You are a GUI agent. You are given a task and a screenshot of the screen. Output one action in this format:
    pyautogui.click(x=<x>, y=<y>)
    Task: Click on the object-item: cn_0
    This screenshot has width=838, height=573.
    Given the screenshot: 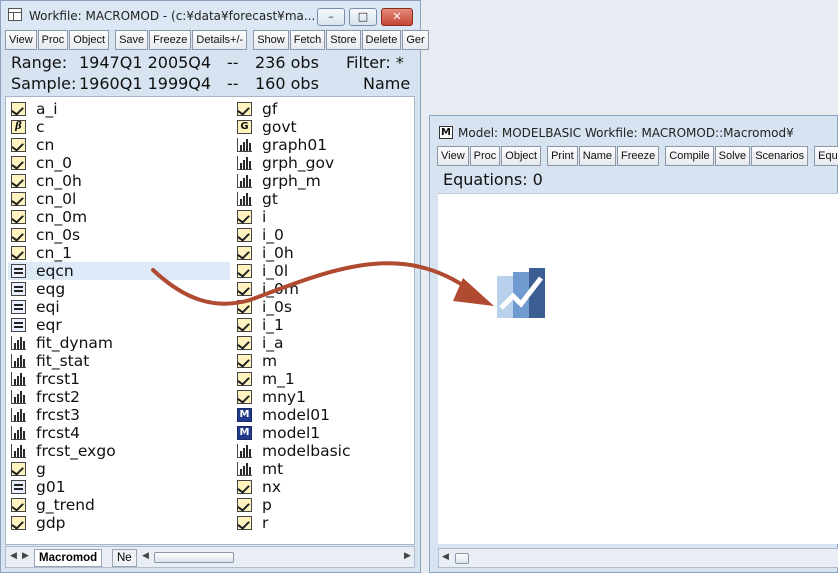 What is the action you would take?
    pyautogui.click(x=119, y=163)
    